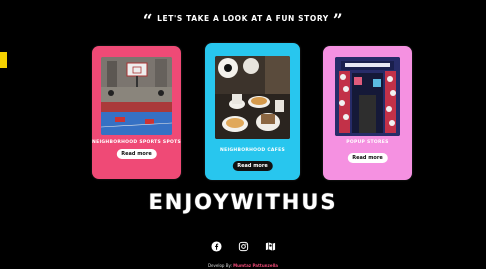  I want to click on side-tab, so click(3, 60).